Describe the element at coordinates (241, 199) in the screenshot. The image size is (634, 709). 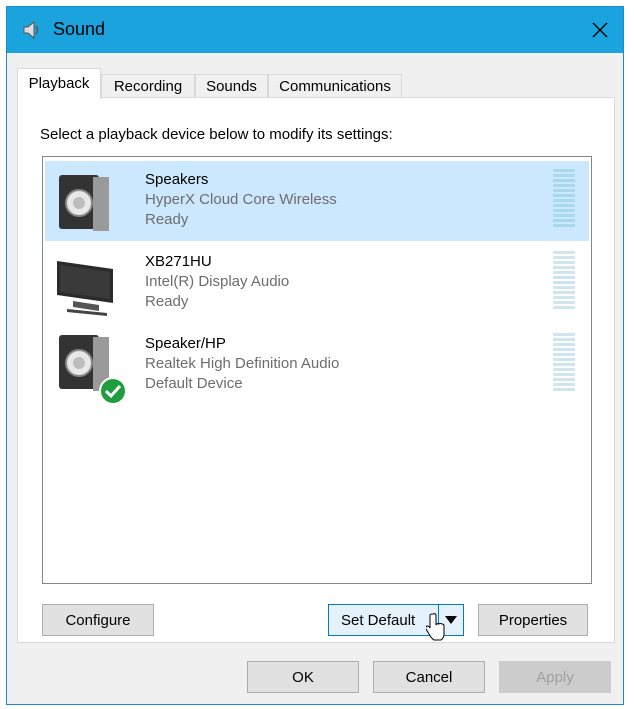
I see `device-description: HyperX Cloud Core Wireless` at that location.